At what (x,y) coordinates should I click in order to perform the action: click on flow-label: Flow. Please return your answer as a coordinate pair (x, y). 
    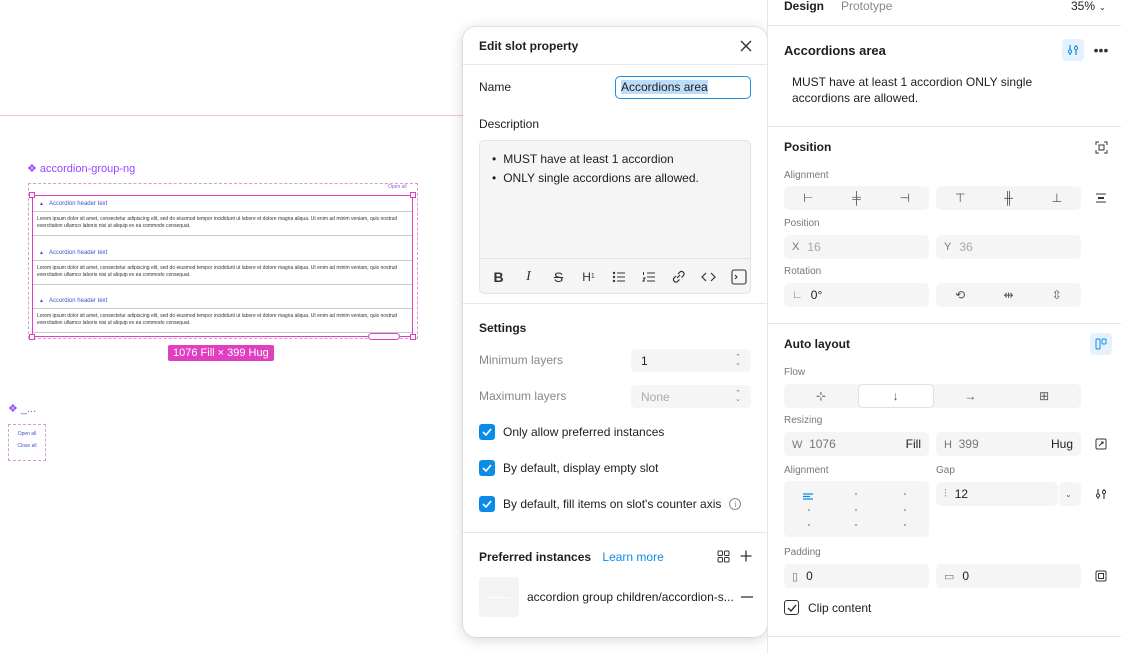
    Looking at the image, I should click on (795, 372).